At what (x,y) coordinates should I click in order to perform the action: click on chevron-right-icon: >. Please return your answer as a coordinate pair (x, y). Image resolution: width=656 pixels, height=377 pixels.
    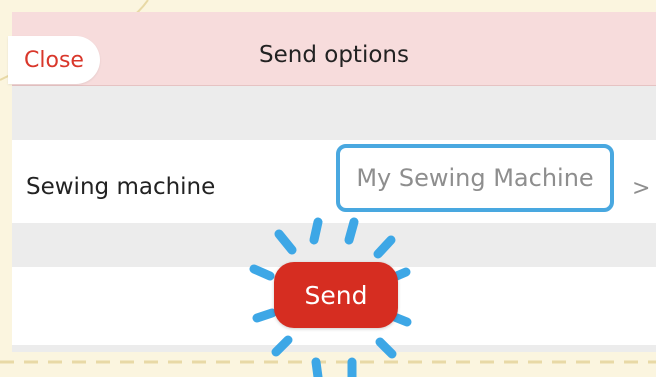
    Looking at the image, I should click on (641, 188).